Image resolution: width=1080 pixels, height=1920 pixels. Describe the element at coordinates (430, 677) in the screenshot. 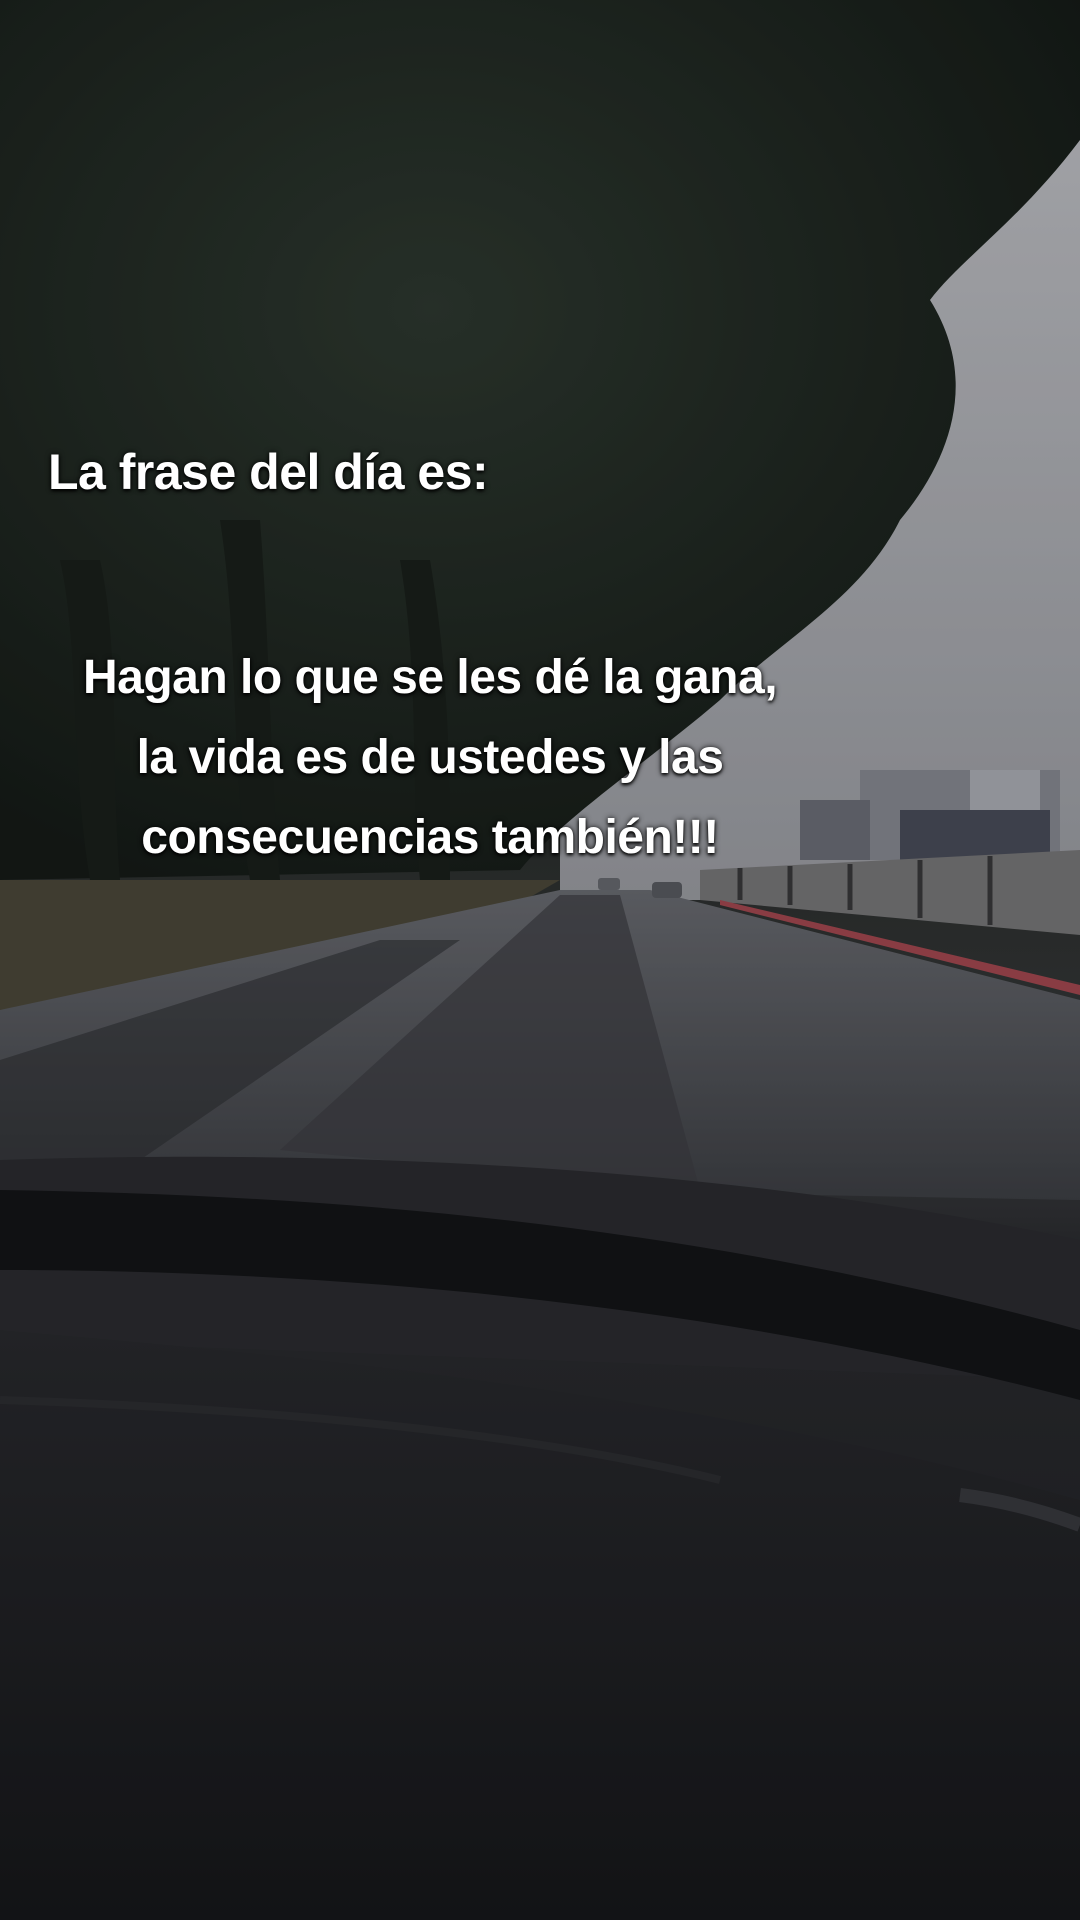

I see `quote-line: Hagan lo que se les dé la gana,` at that location.